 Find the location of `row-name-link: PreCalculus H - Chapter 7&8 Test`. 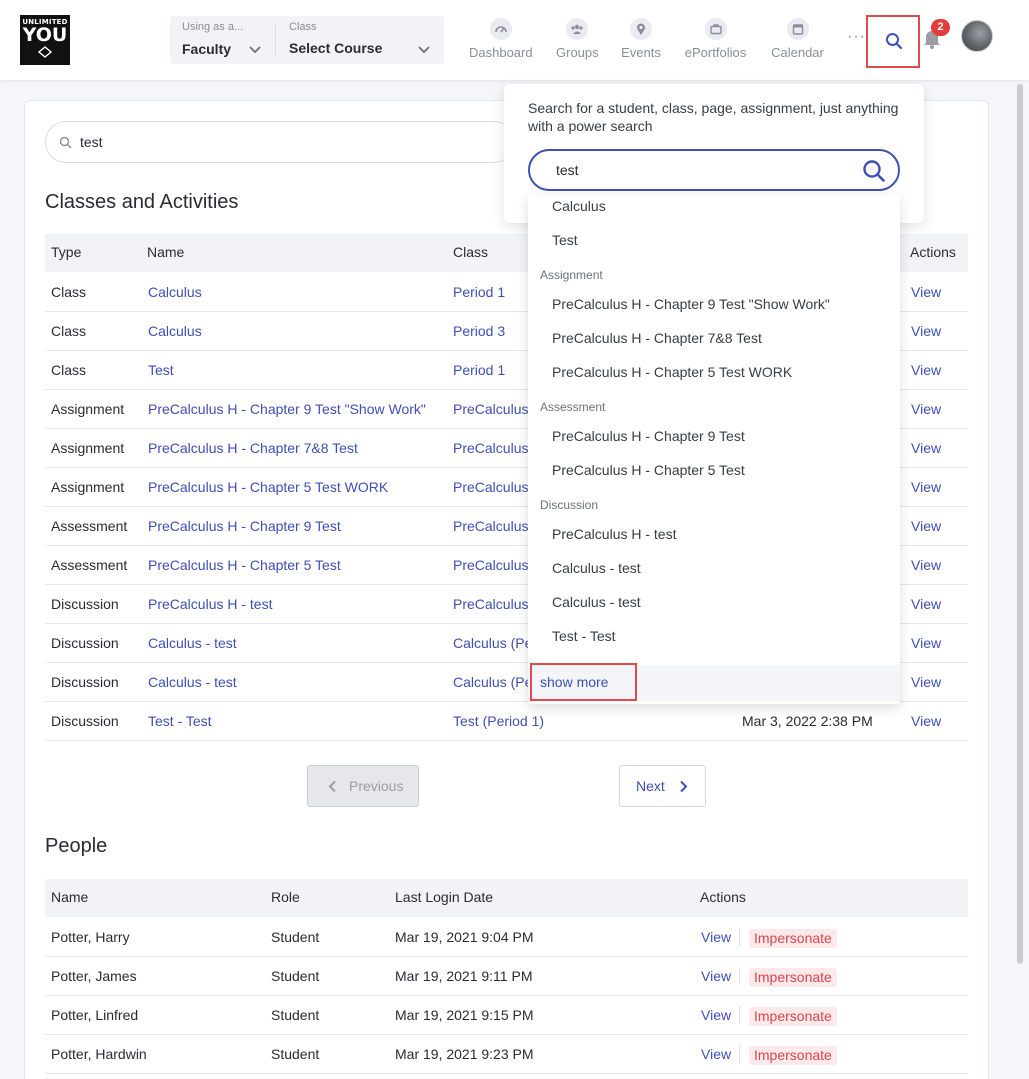

row-name-link: PreCalculus H - Chapter 7&8 Test is located at coordinates (253, 448).